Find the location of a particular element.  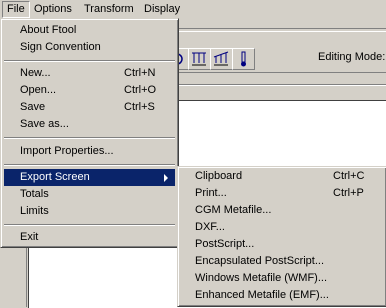

submenu-arrow-icon is located at coordinates (166, 178).